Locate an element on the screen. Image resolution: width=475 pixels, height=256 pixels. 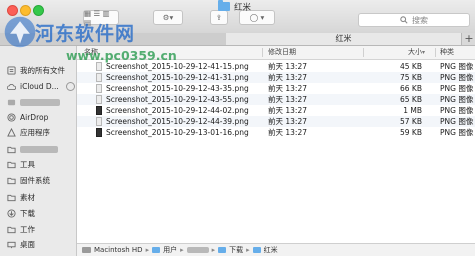
tab-hongmi: 红米 is located at coordinates (343, 39).